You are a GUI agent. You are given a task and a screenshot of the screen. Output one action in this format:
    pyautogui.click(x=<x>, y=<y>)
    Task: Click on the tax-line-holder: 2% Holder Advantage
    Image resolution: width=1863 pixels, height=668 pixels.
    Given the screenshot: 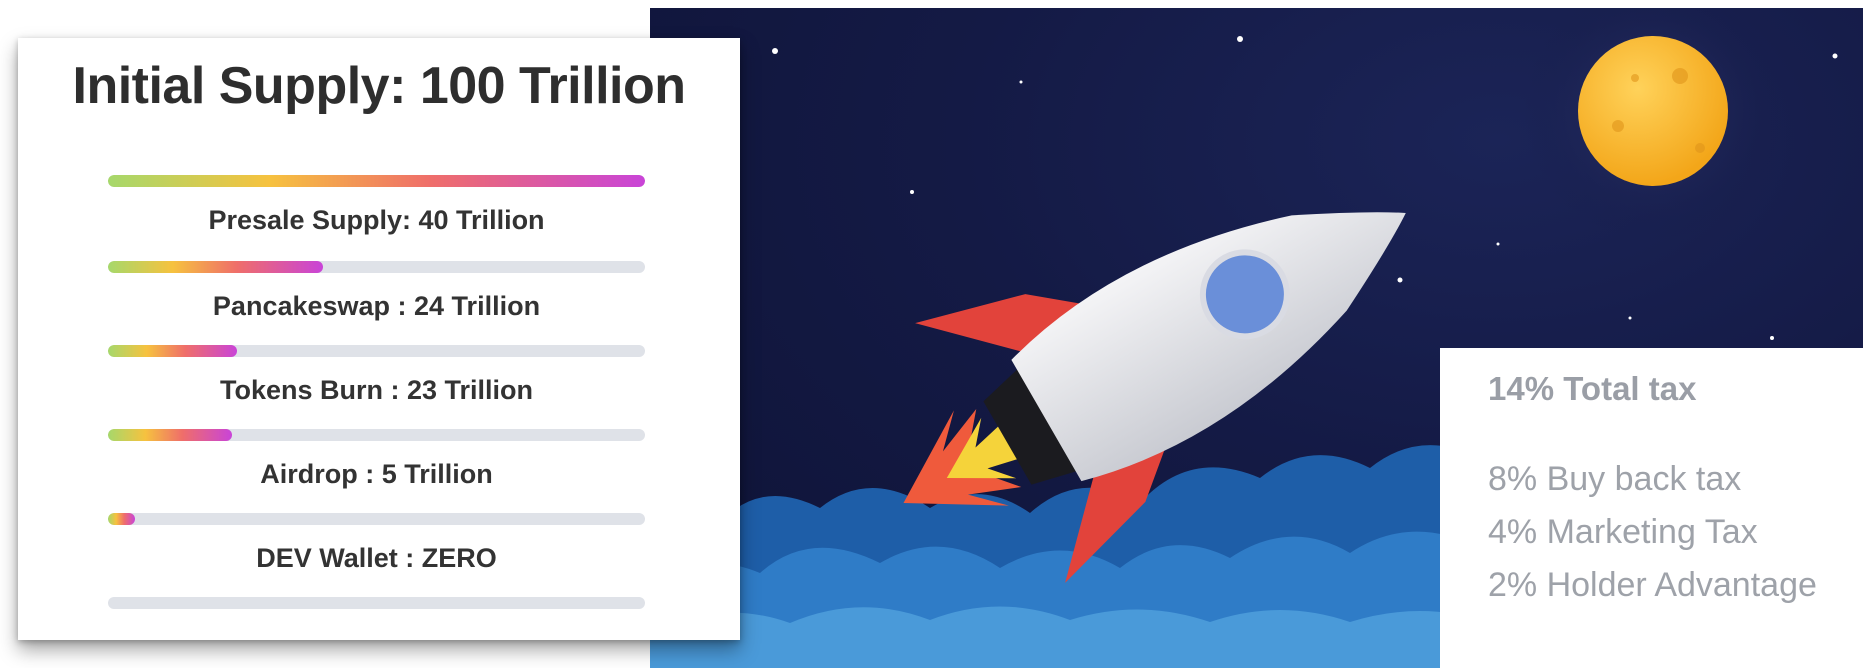 What is the action you would take?
    pyautogui.click(x=1652, y=585)
    